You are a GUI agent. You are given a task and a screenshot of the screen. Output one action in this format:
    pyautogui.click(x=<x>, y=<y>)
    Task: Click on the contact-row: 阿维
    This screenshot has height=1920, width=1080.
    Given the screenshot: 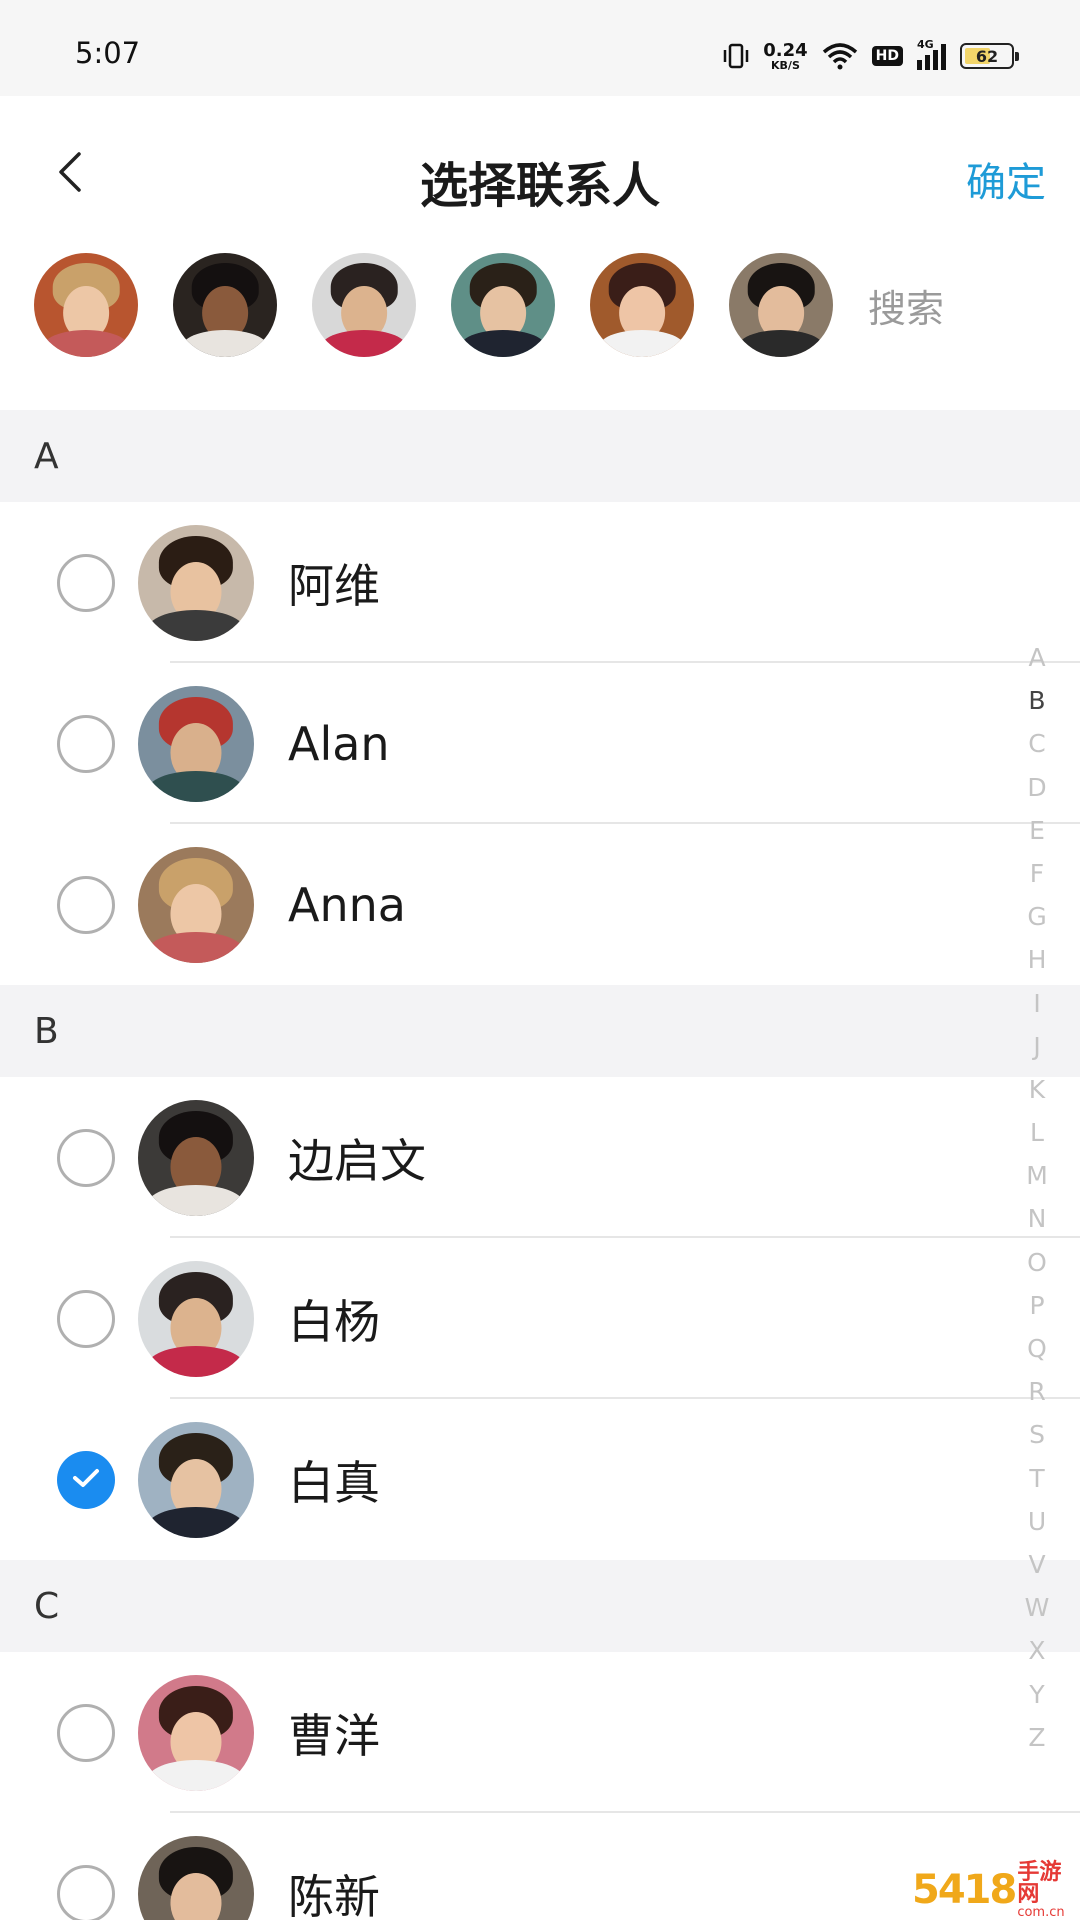 What is the action you would take?
    pyautogui.click(x=540, y=582)
    